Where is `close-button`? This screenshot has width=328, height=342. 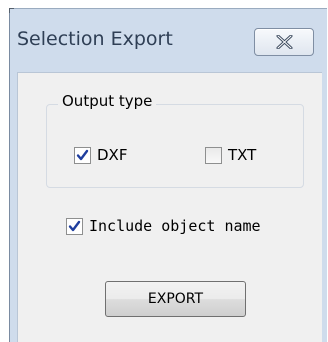 close-button is located at coordinates (284, 42).